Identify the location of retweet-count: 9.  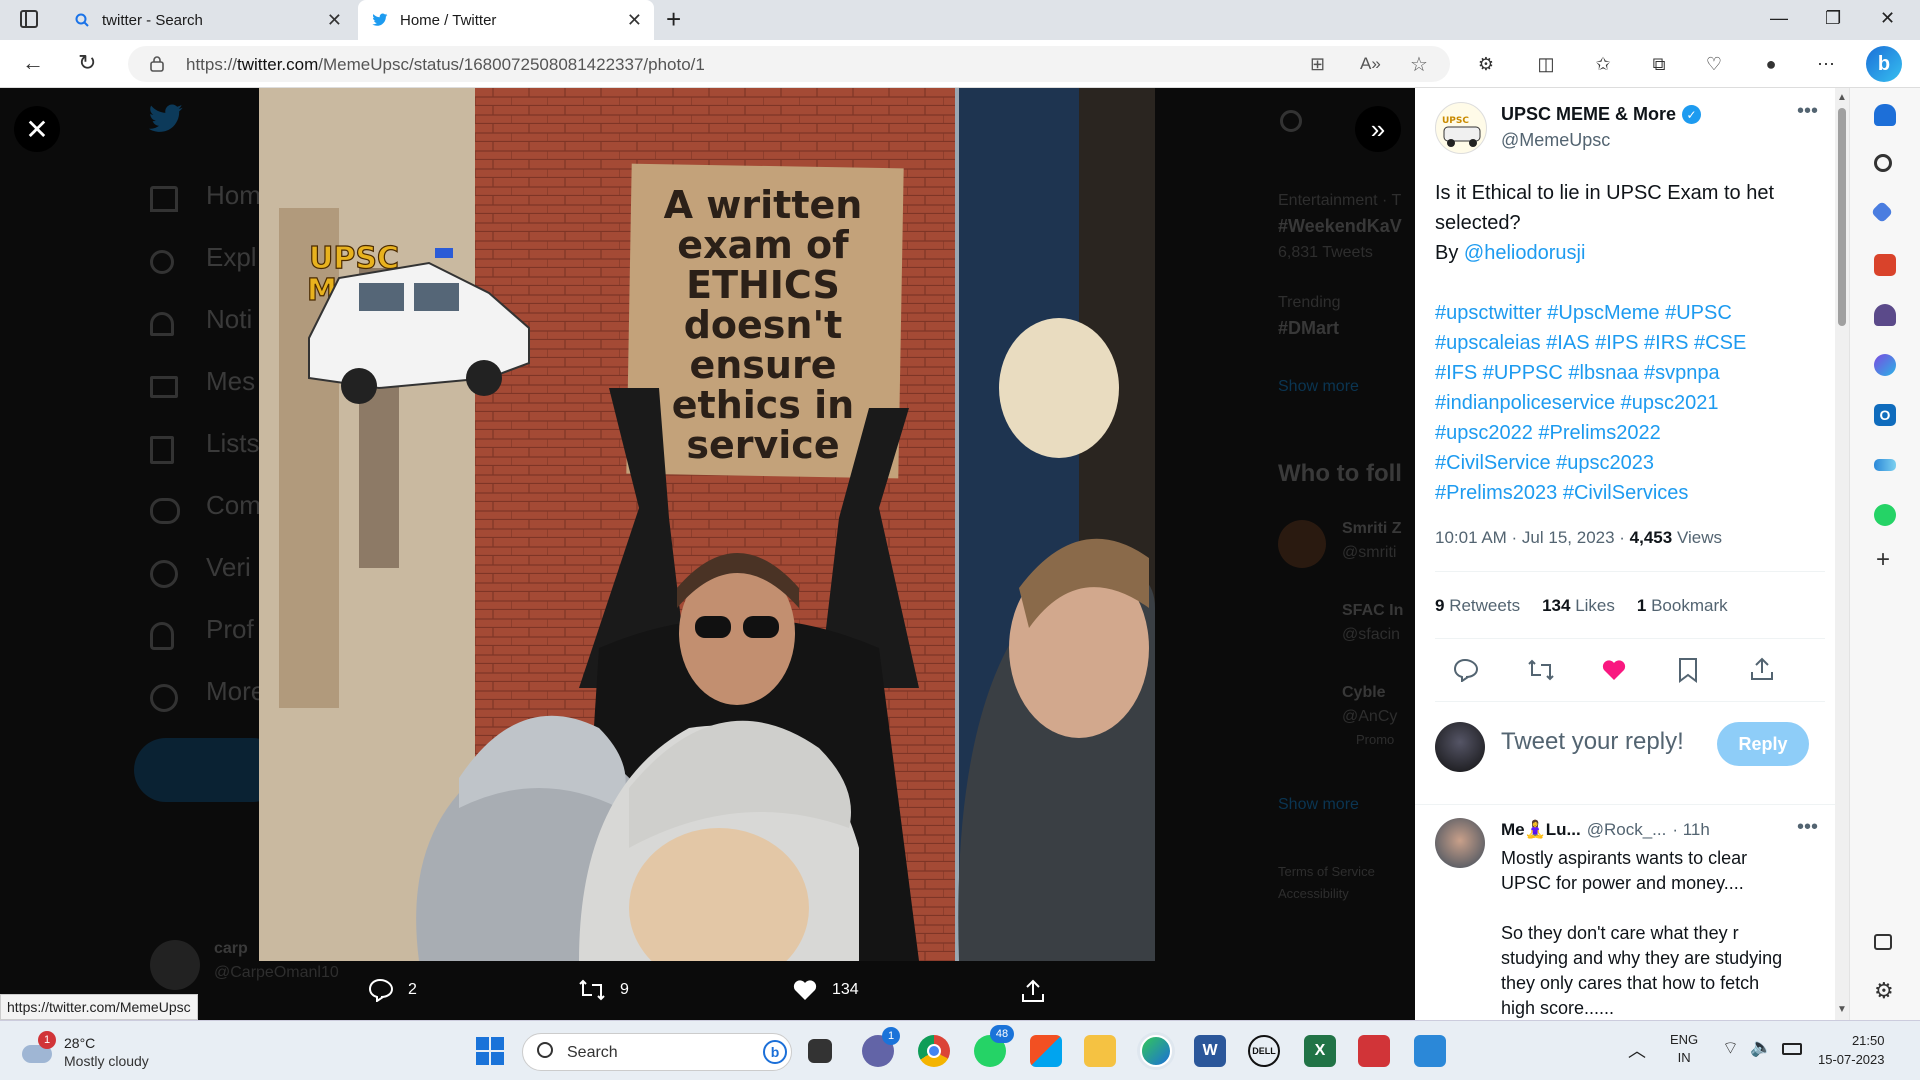
(624, 989).